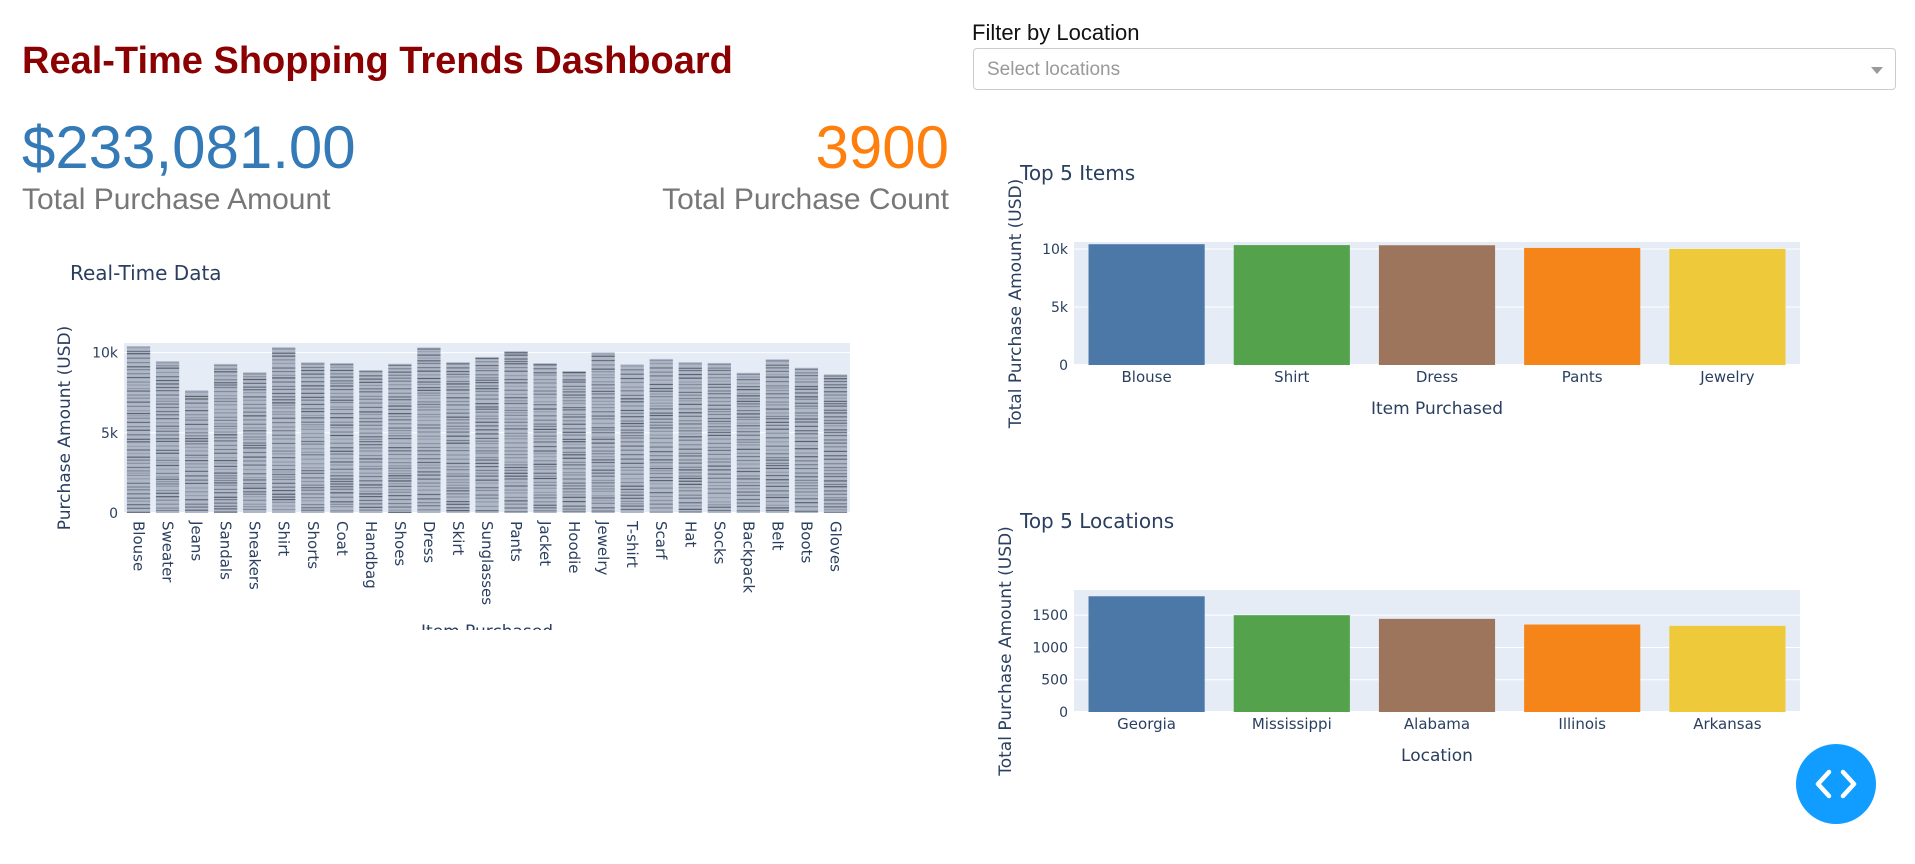  I want to click on code-toggle-button, so click(1836, 784).